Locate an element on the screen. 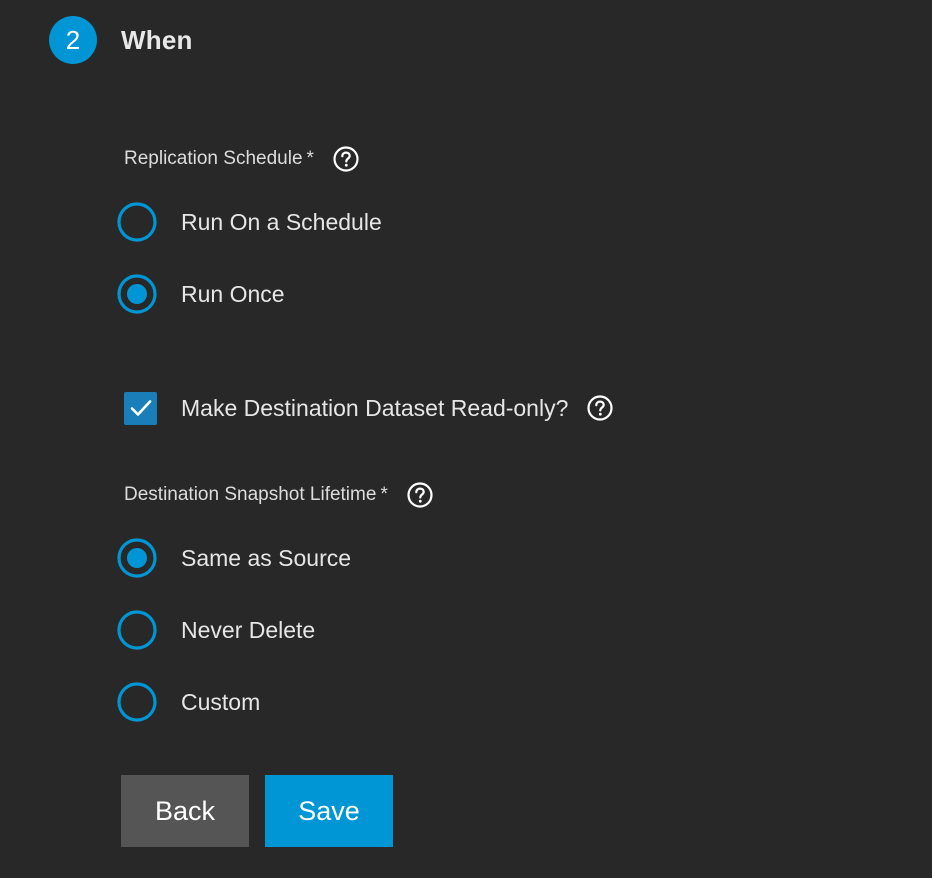 This screenshot has height=878, width=932. back-button: Back is located at coordinates (185, 811).